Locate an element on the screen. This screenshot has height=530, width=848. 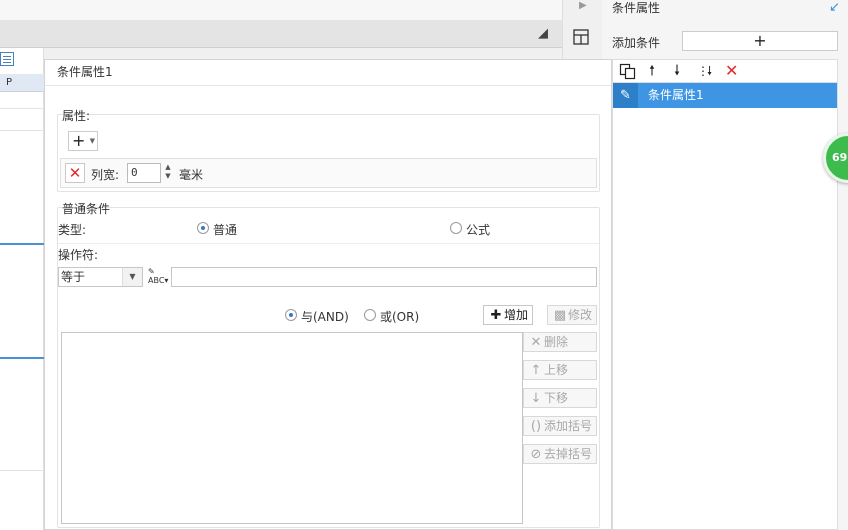
arrow-down-icon: ↓ is located at coordinates (536, 398).